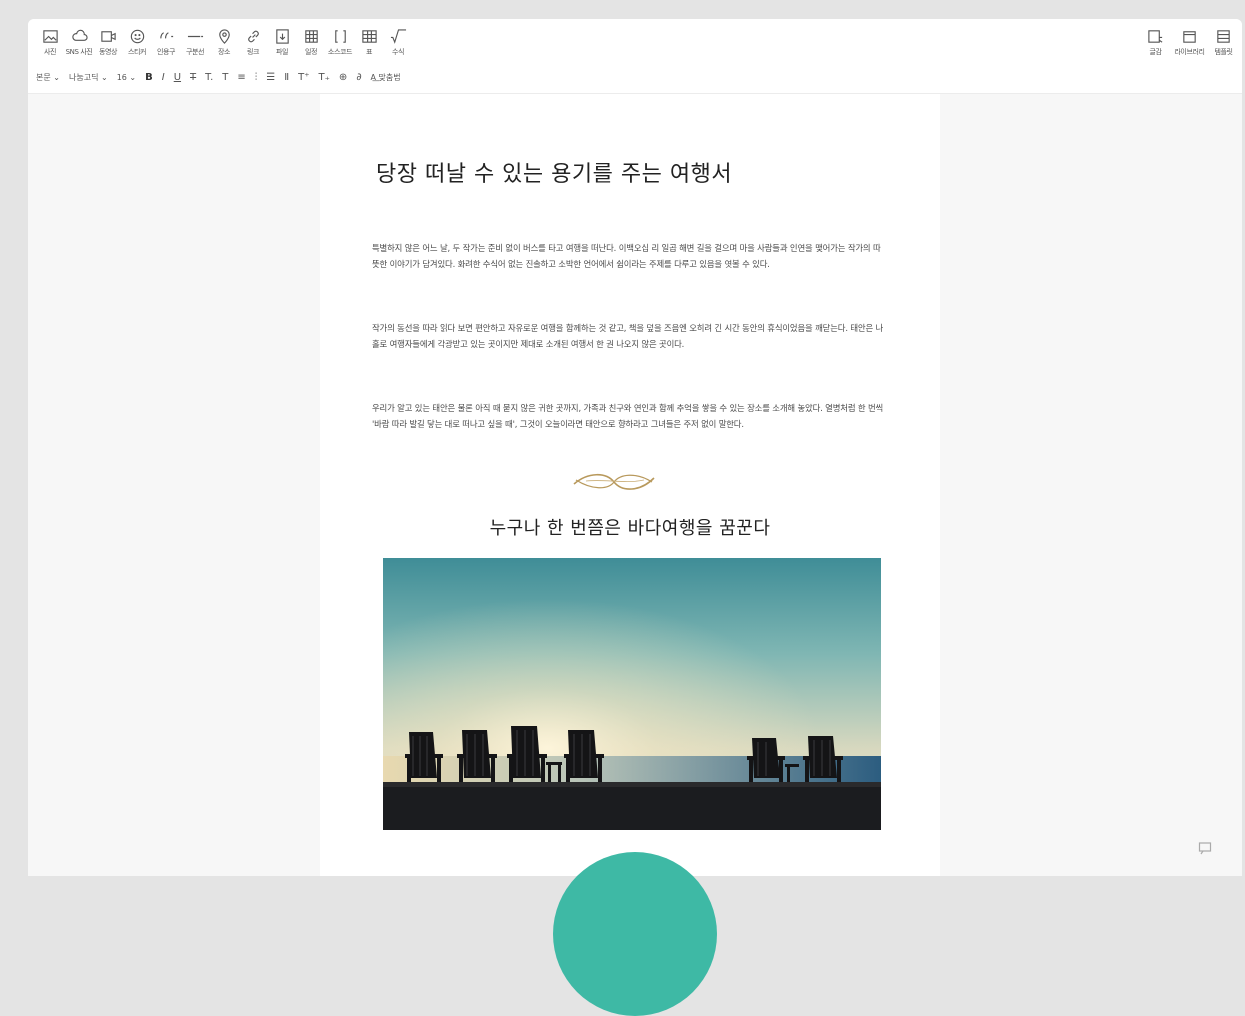 Image resolution: width=1245 pixels, height=1016 pixels. Describe the element at coordinates (50, 36) in the screenshot. I see `photo-icon` at that location.